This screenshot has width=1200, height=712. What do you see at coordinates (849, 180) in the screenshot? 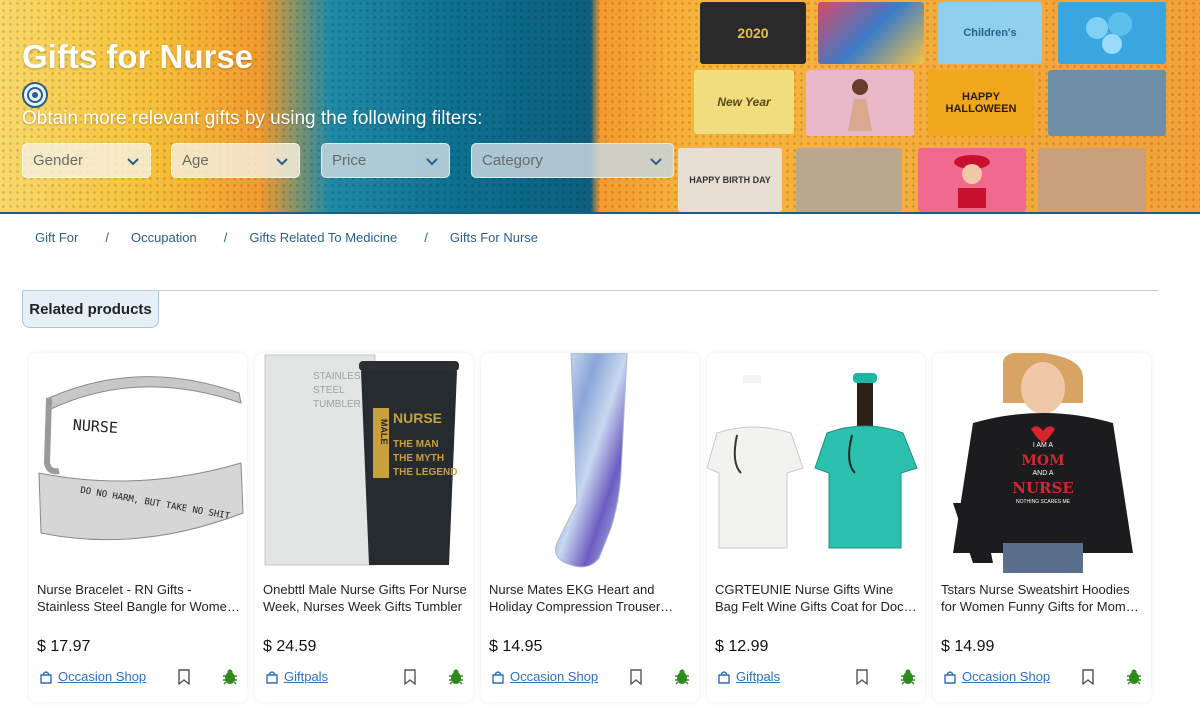
I see `collage-tile-toast` at bounding box center [849, 180].